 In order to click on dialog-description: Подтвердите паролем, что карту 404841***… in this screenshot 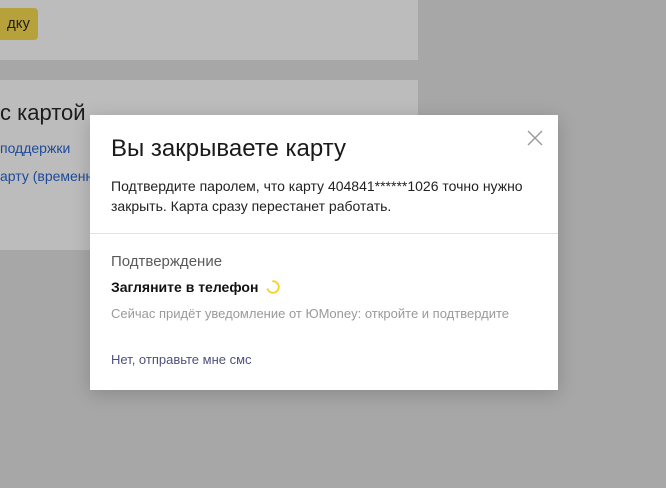, I will do `click(317, 196)`.